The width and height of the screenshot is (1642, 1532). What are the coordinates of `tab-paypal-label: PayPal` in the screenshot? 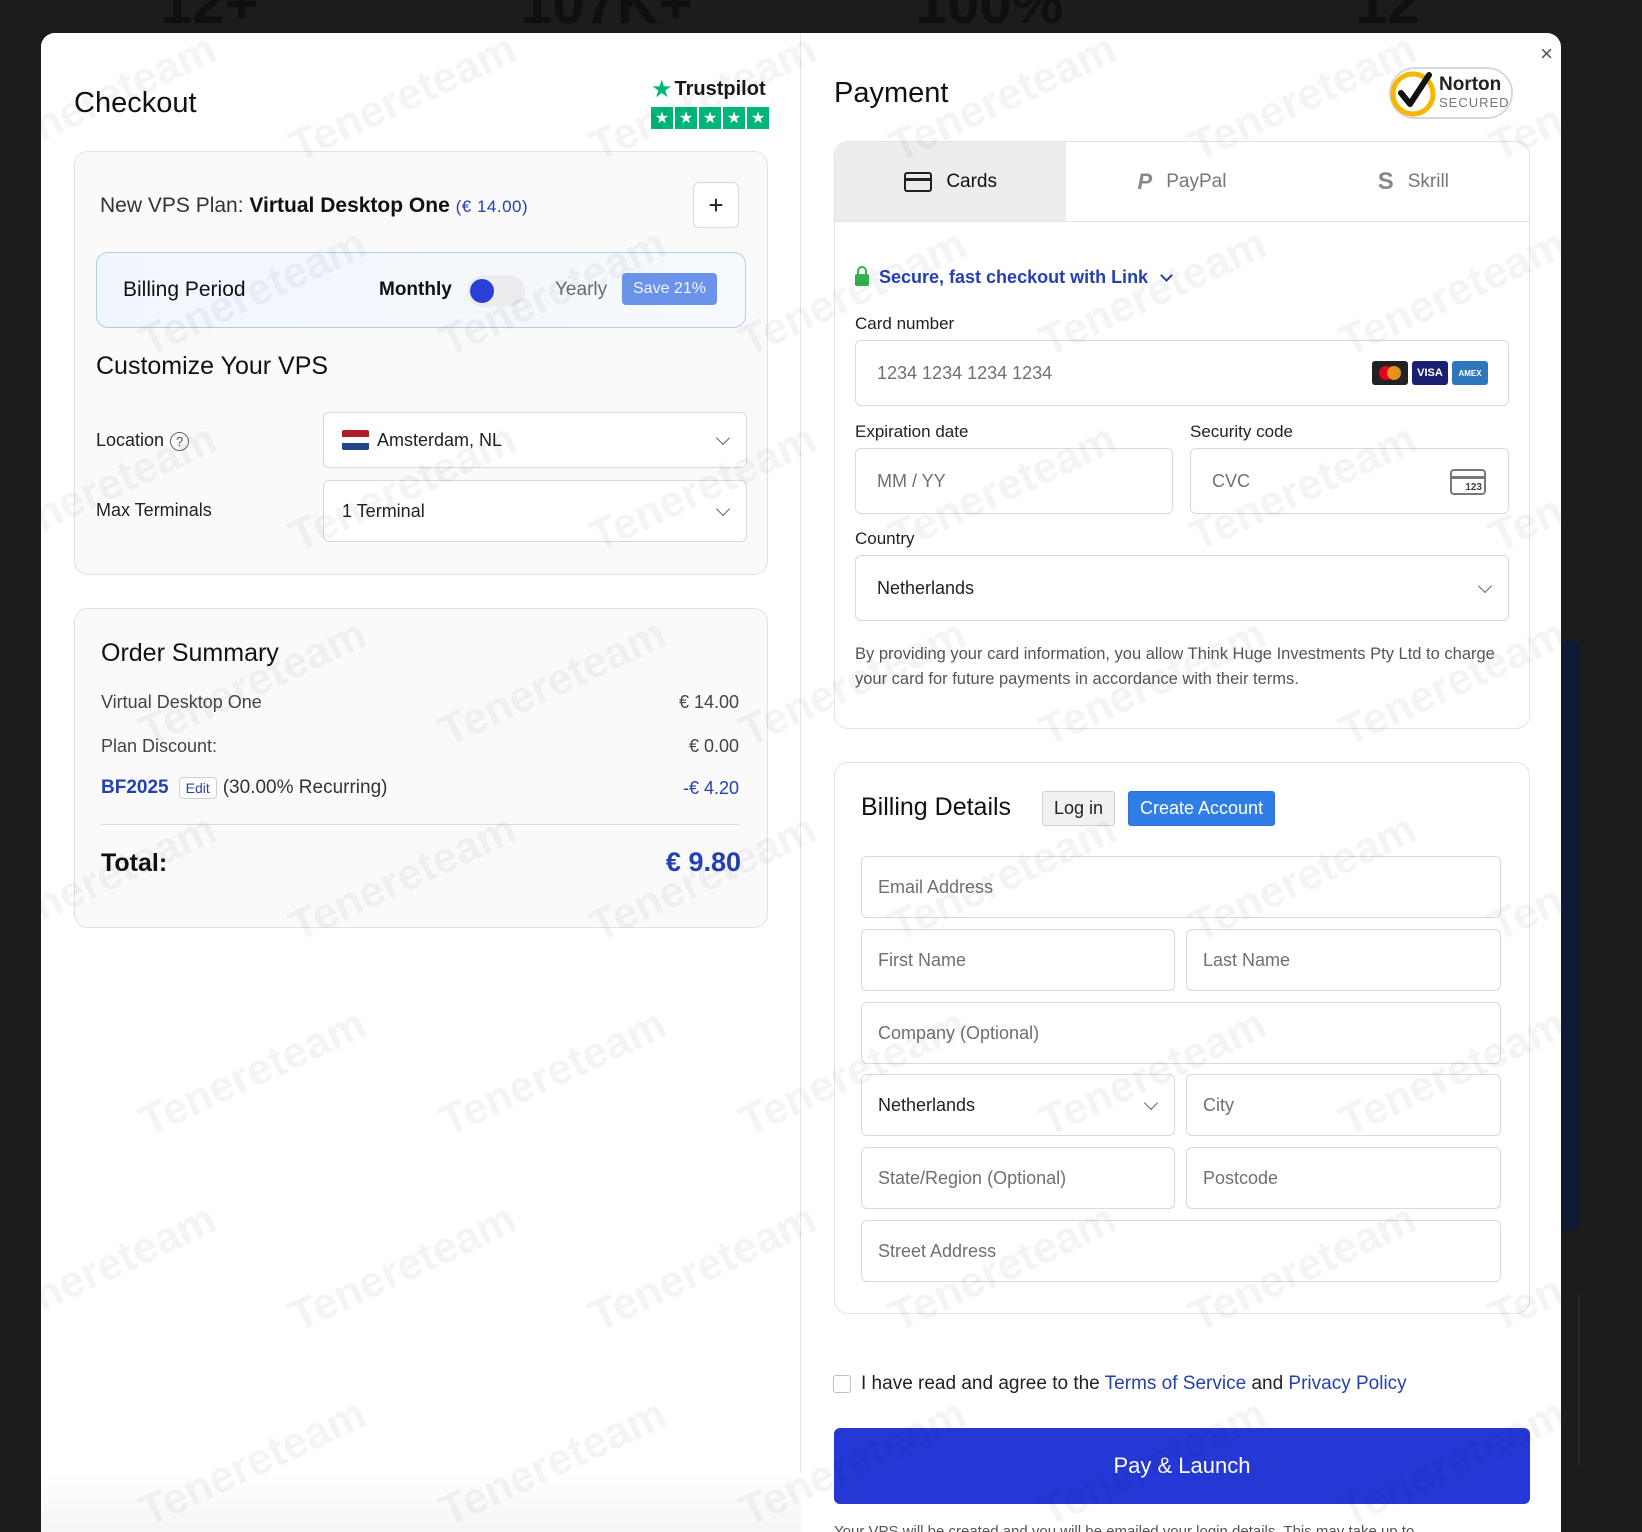 It's located at (1196, 181).